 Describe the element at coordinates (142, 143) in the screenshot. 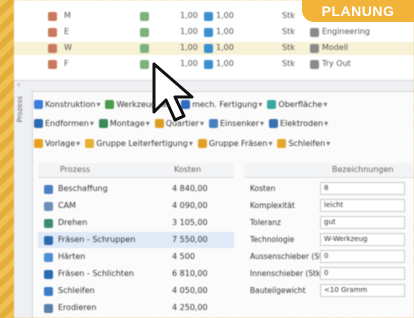

I see `toolbar-button-label: Gruppe Leiterfertigung` at that location.